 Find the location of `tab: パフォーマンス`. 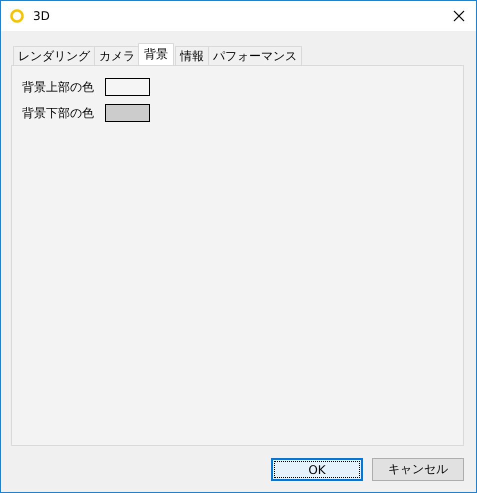

tab: パフォーマンス is located at coordinates (255, 55).